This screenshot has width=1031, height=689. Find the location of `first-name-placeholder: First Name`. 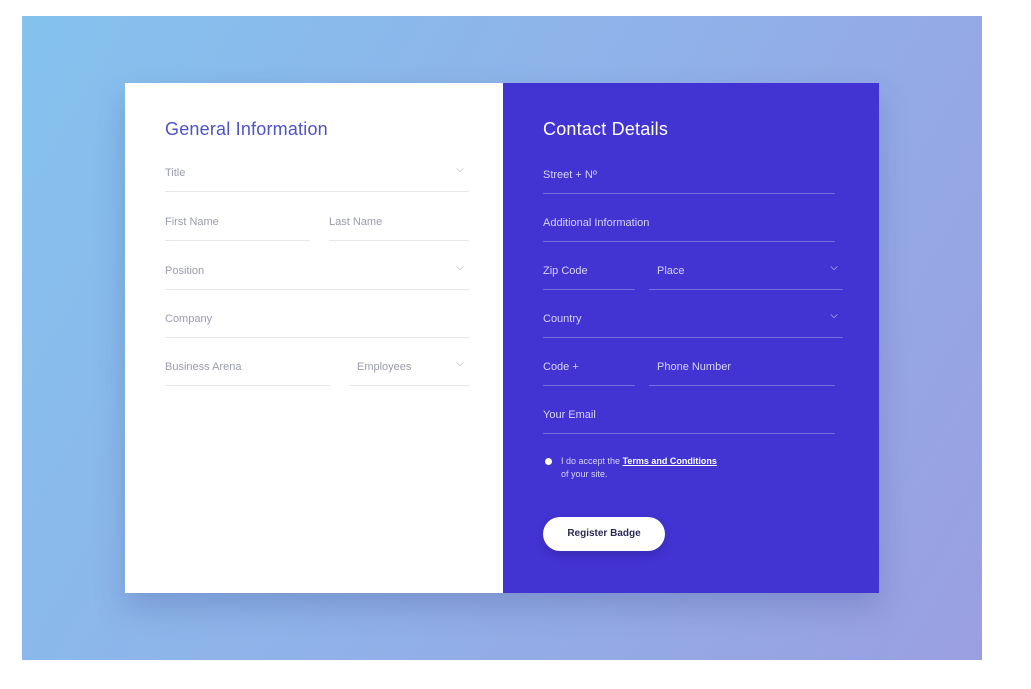

first-name-placeholder: First Name is located at coordinates (192, 222).